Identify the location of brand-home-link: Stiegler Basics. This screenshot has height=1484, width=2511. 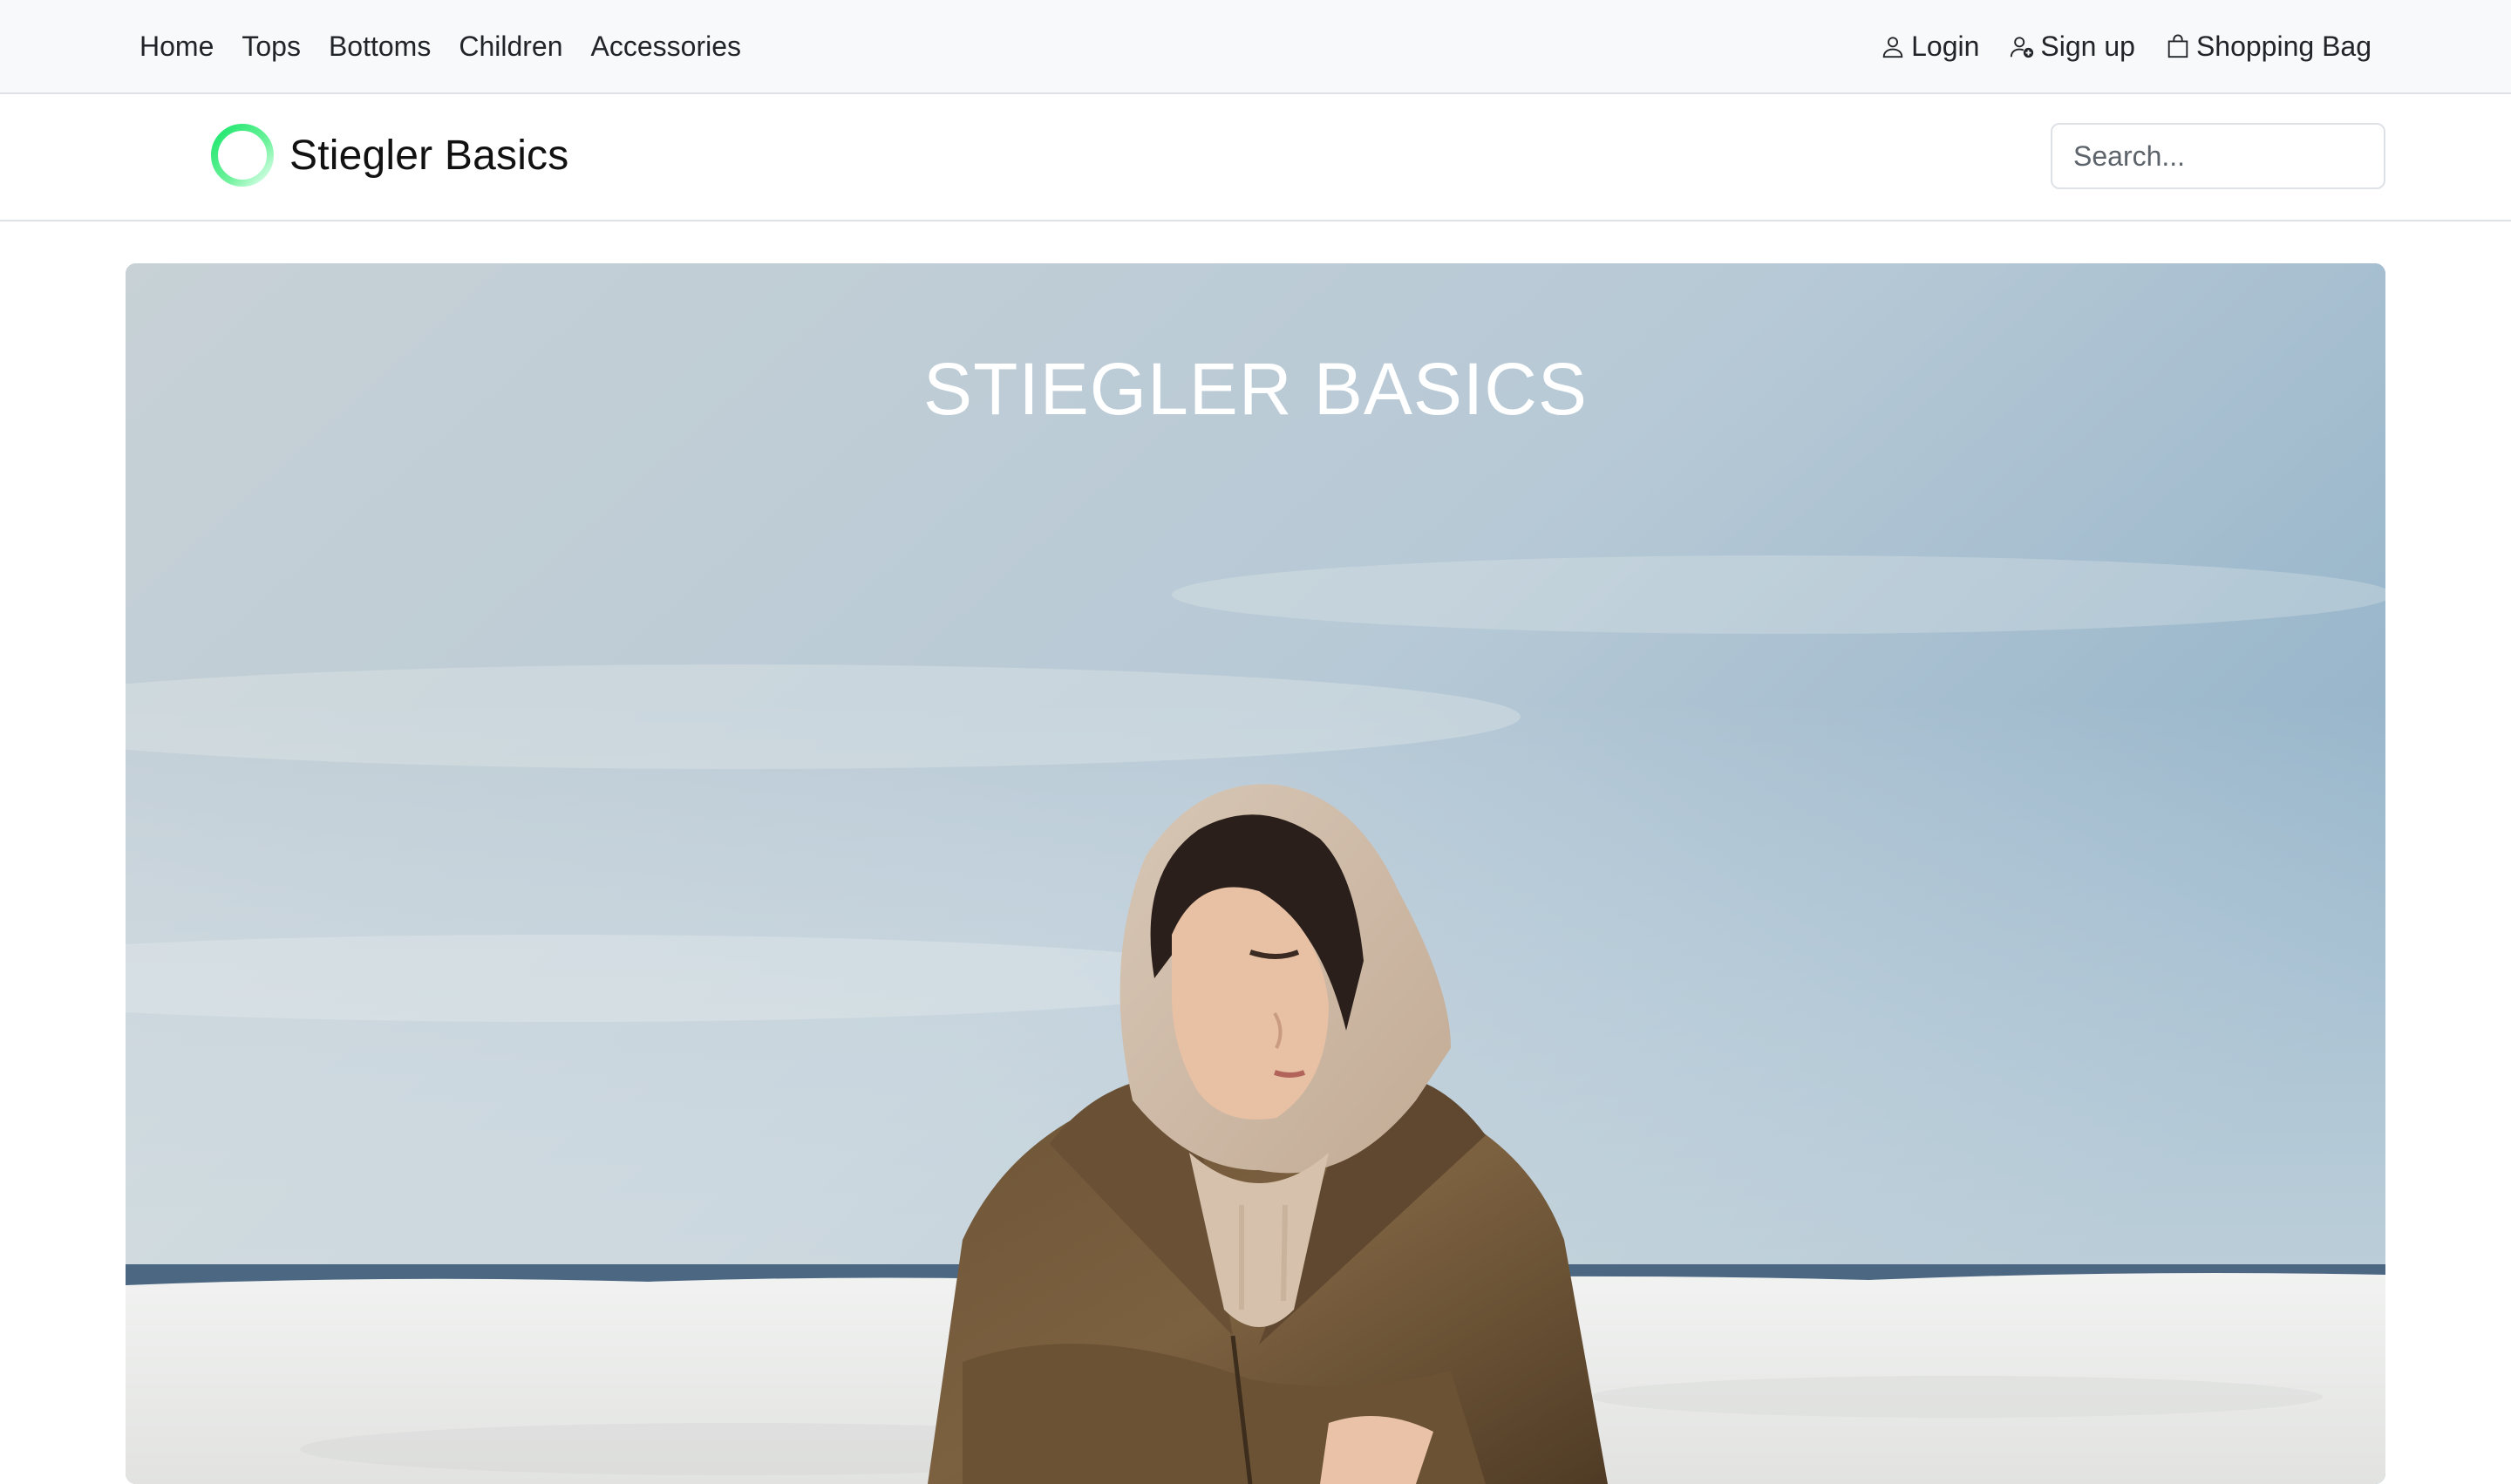
(388, 155).